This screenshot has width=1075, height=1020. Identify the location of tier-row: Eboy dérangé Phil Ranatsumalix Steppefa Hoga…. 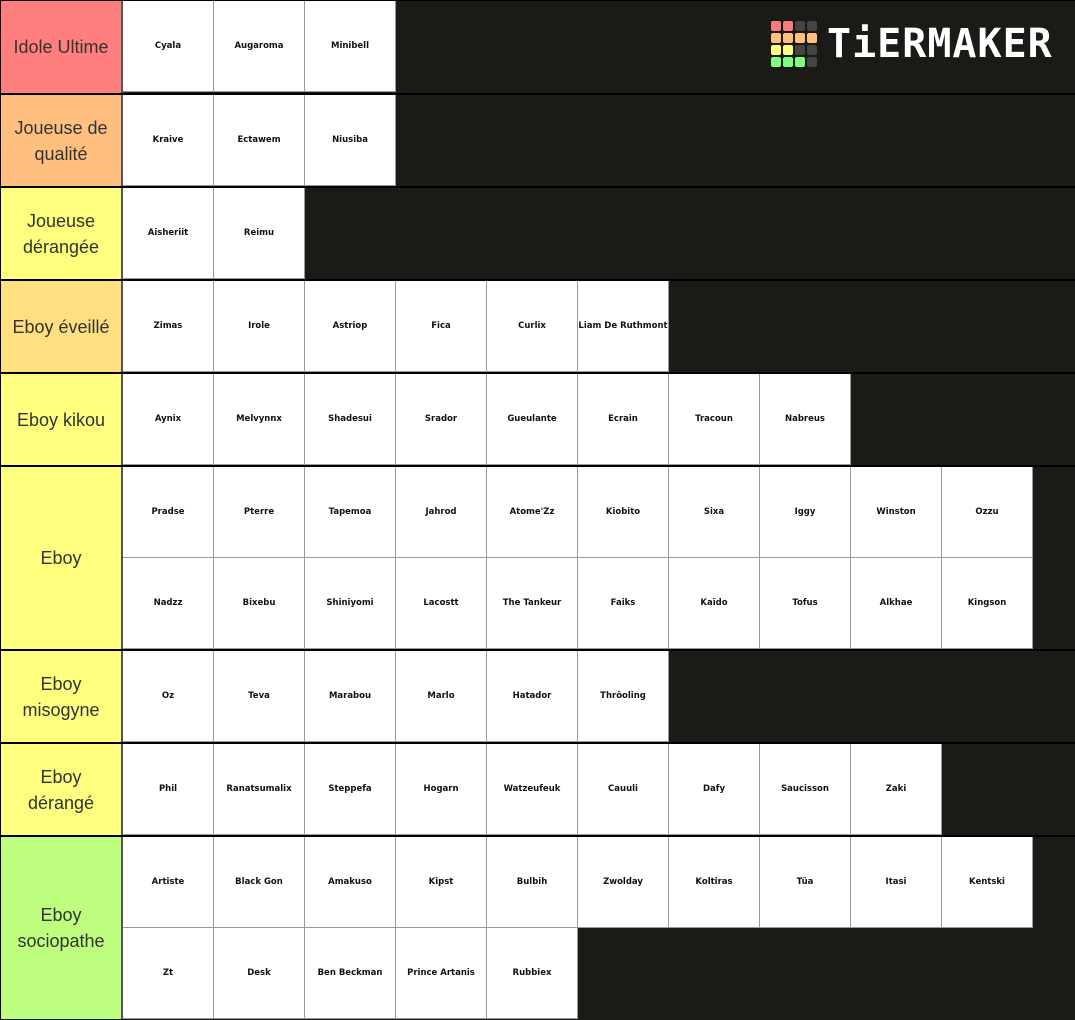
(537, 788).